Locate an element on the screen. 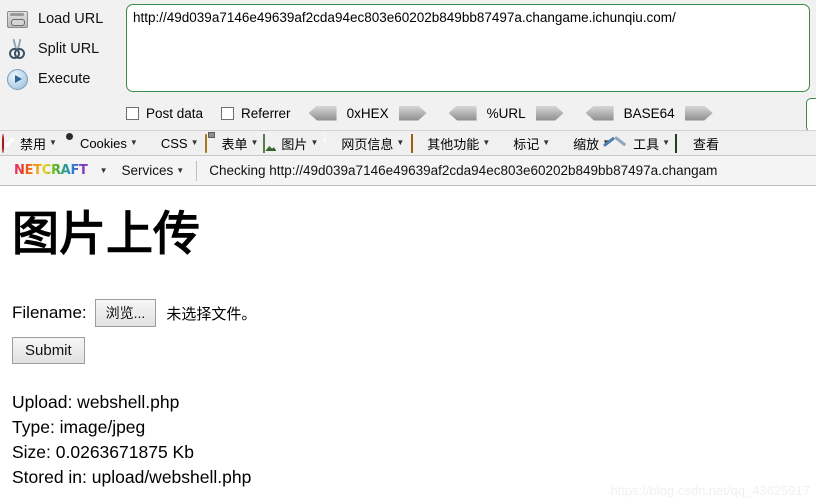 Image resolution: width=816 pixels, height=502 pixels. clipboard-icon is located at coordinates (211, 143).